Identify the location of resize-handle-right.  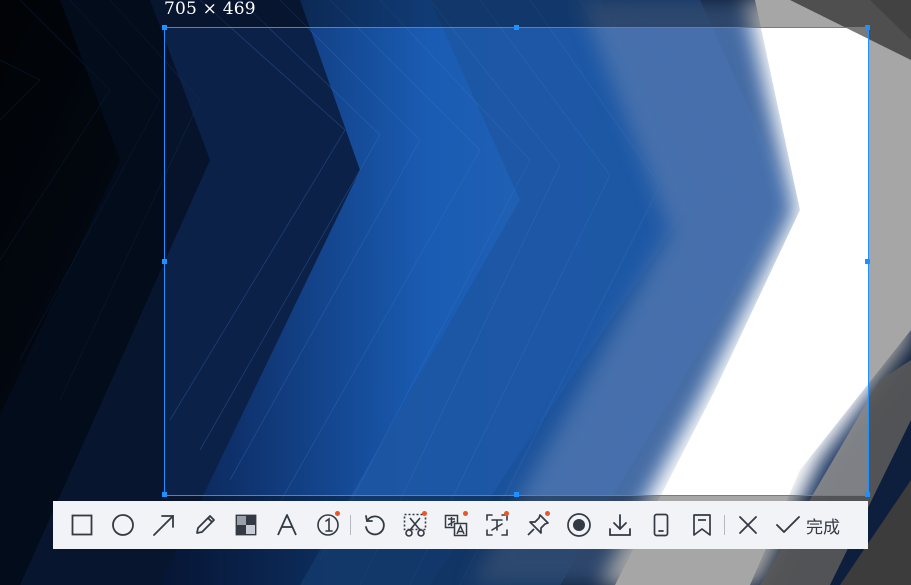
(867, 261).